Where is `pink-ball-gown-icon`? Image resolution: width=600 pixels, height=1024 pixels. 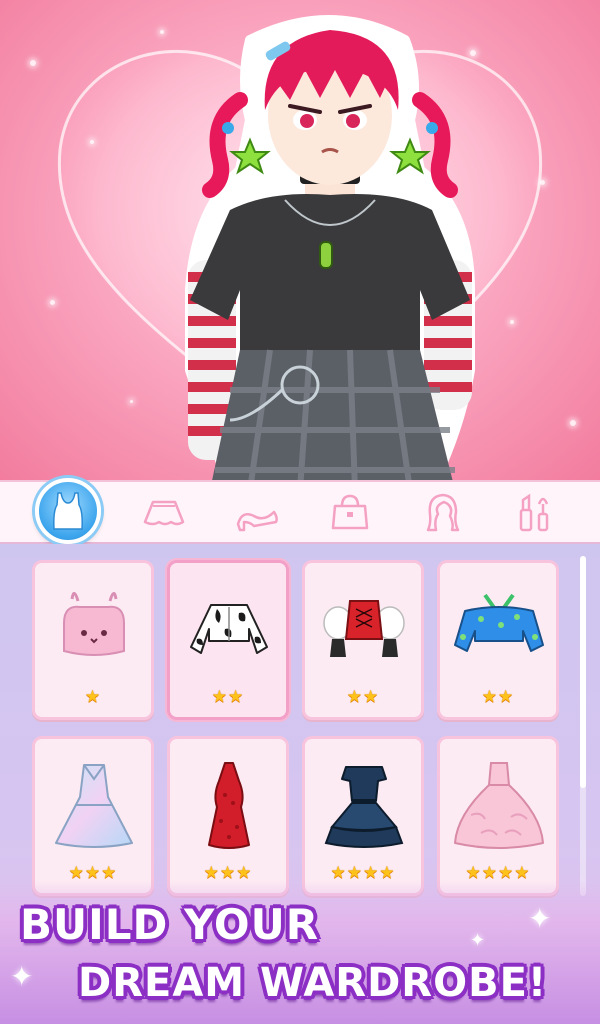 pink-ball-gown-icon is located at coordinates (499, 805).